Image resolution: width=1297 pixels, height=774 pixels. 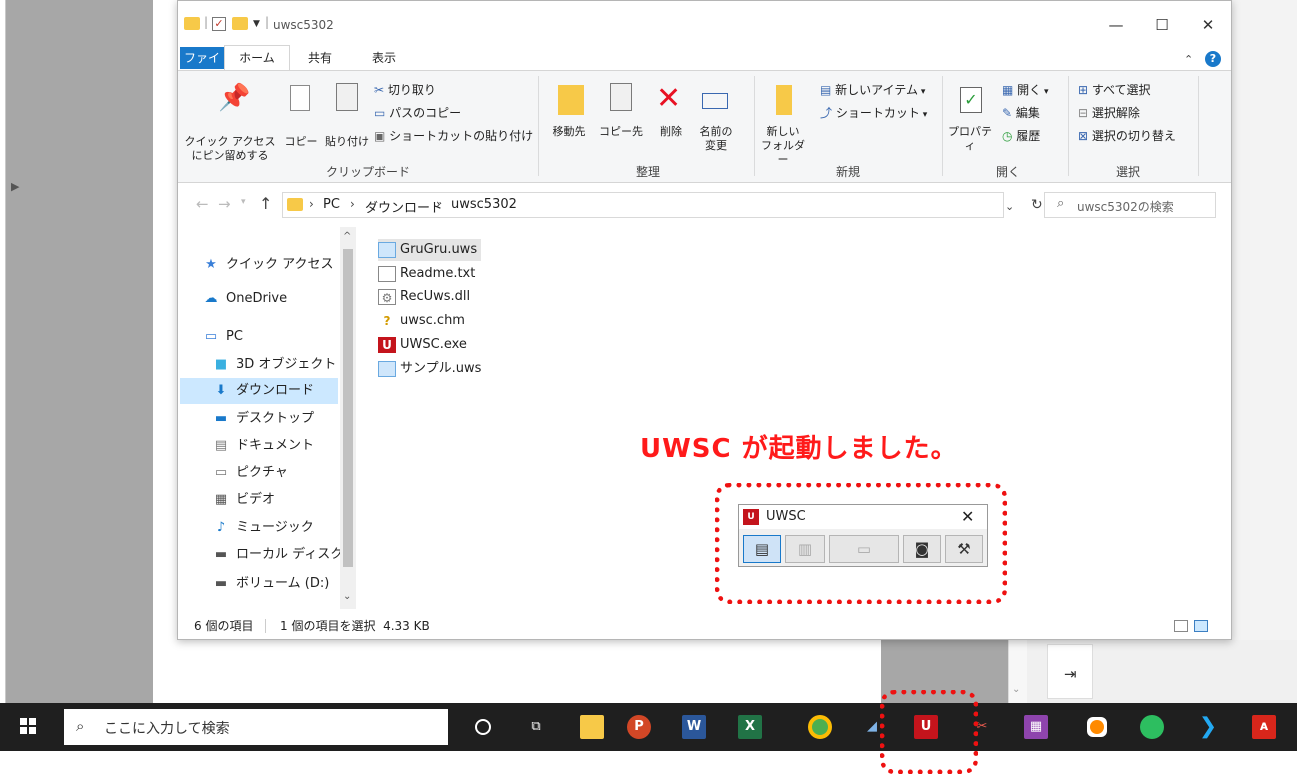 I want to click on paint-icon: ▦, so click(x=1036, y=727).